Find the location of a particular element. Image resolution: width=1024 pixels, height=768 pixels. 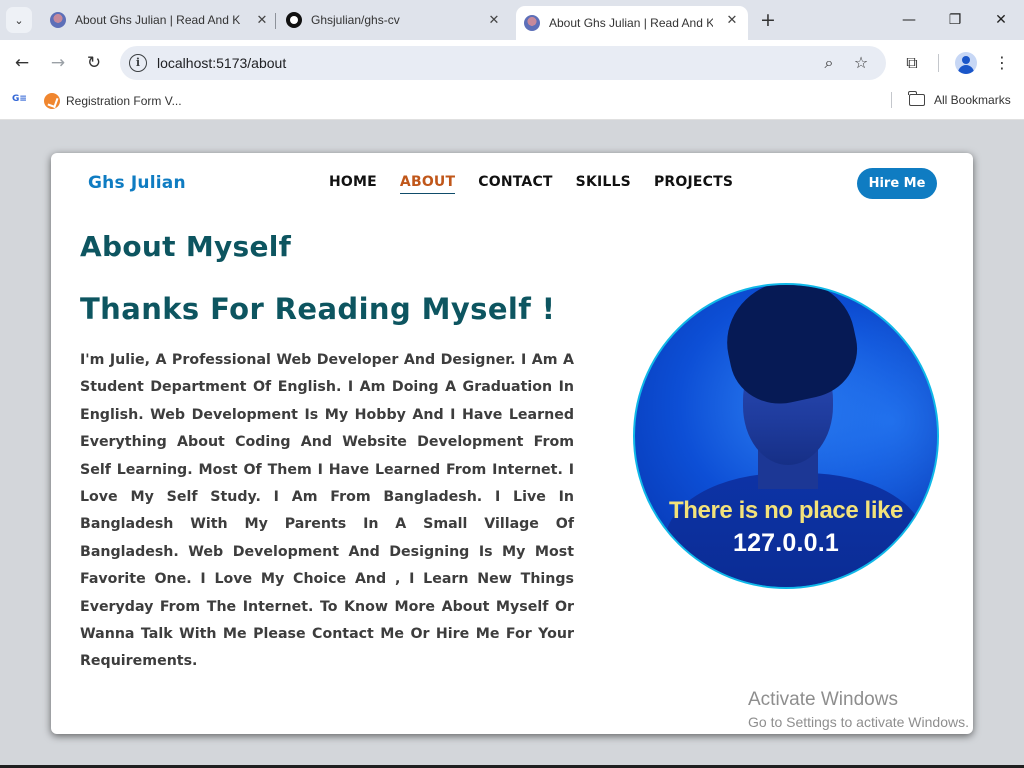

reload-icon: ↻ is located at coordinates (94, 63).